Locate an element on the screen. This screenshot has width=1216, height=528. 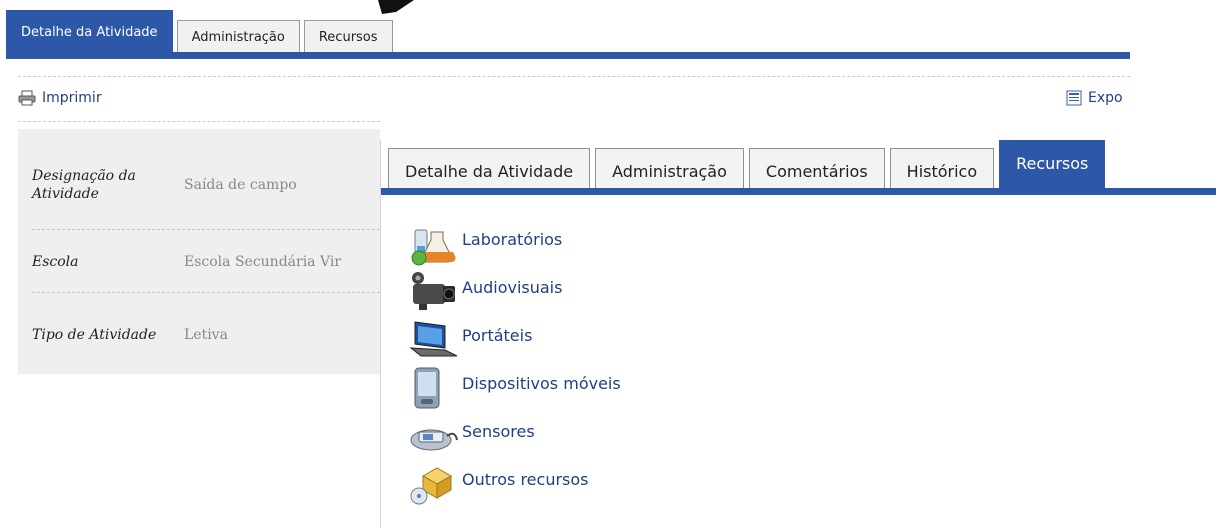
mobile-device-icon is located at coordinates (427, 388).